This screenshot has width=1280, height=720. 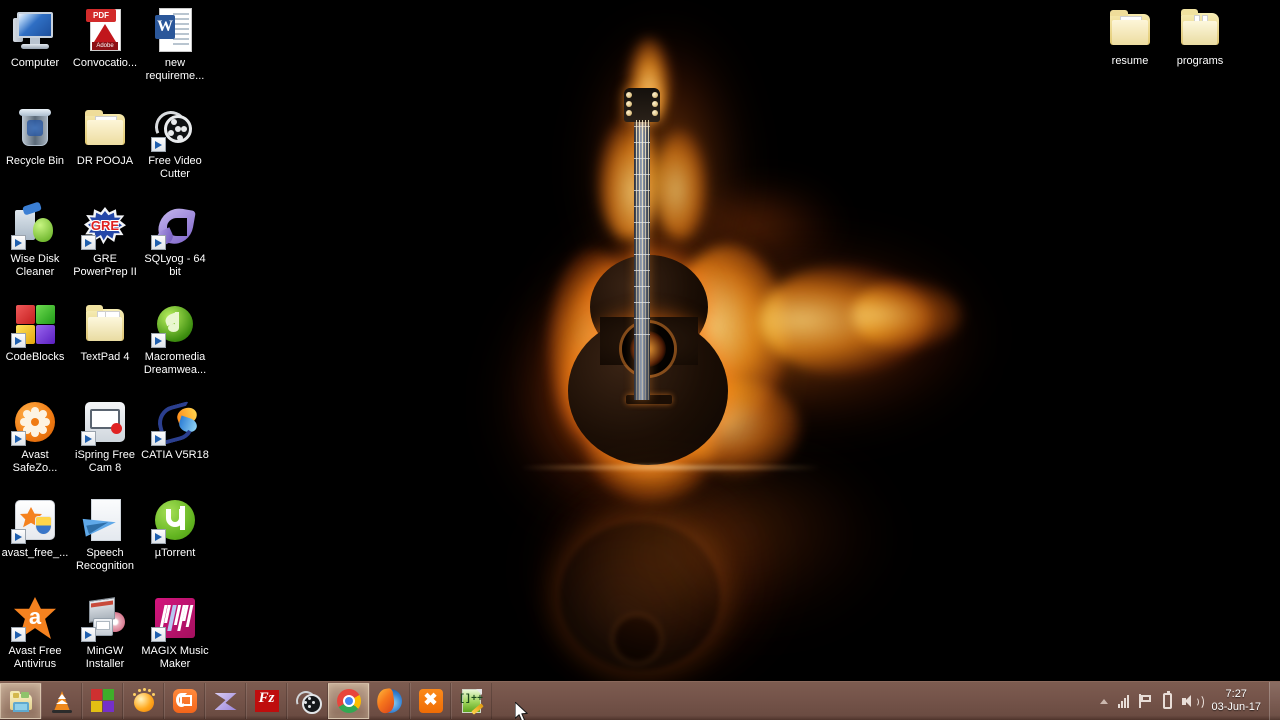 I want to click on word-document-icon: W, so click(x=175, y=30).